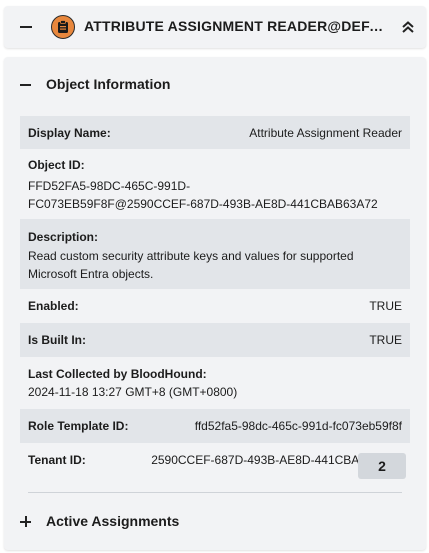 The height and width of the screenshot is (553, 429). I want to click on field-value: 2024-11-18 13:27 GMT+8 (GMT+0800), so click(133, 392).